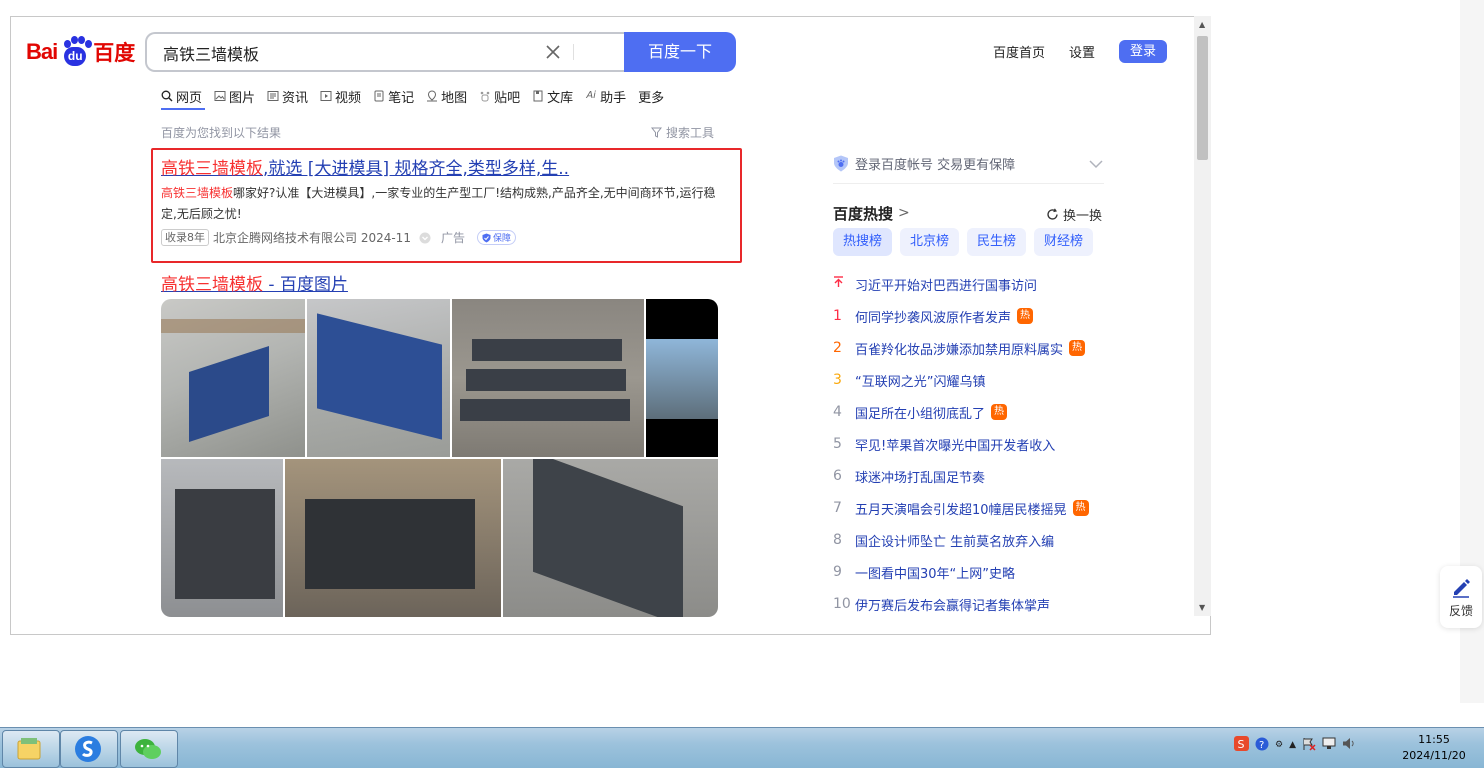 The width and height of the screenshot is (1484, 771). Describe the element at coordinates (1074, 214) in the screenshot. I see `refresh-button: 换一换` at that location.